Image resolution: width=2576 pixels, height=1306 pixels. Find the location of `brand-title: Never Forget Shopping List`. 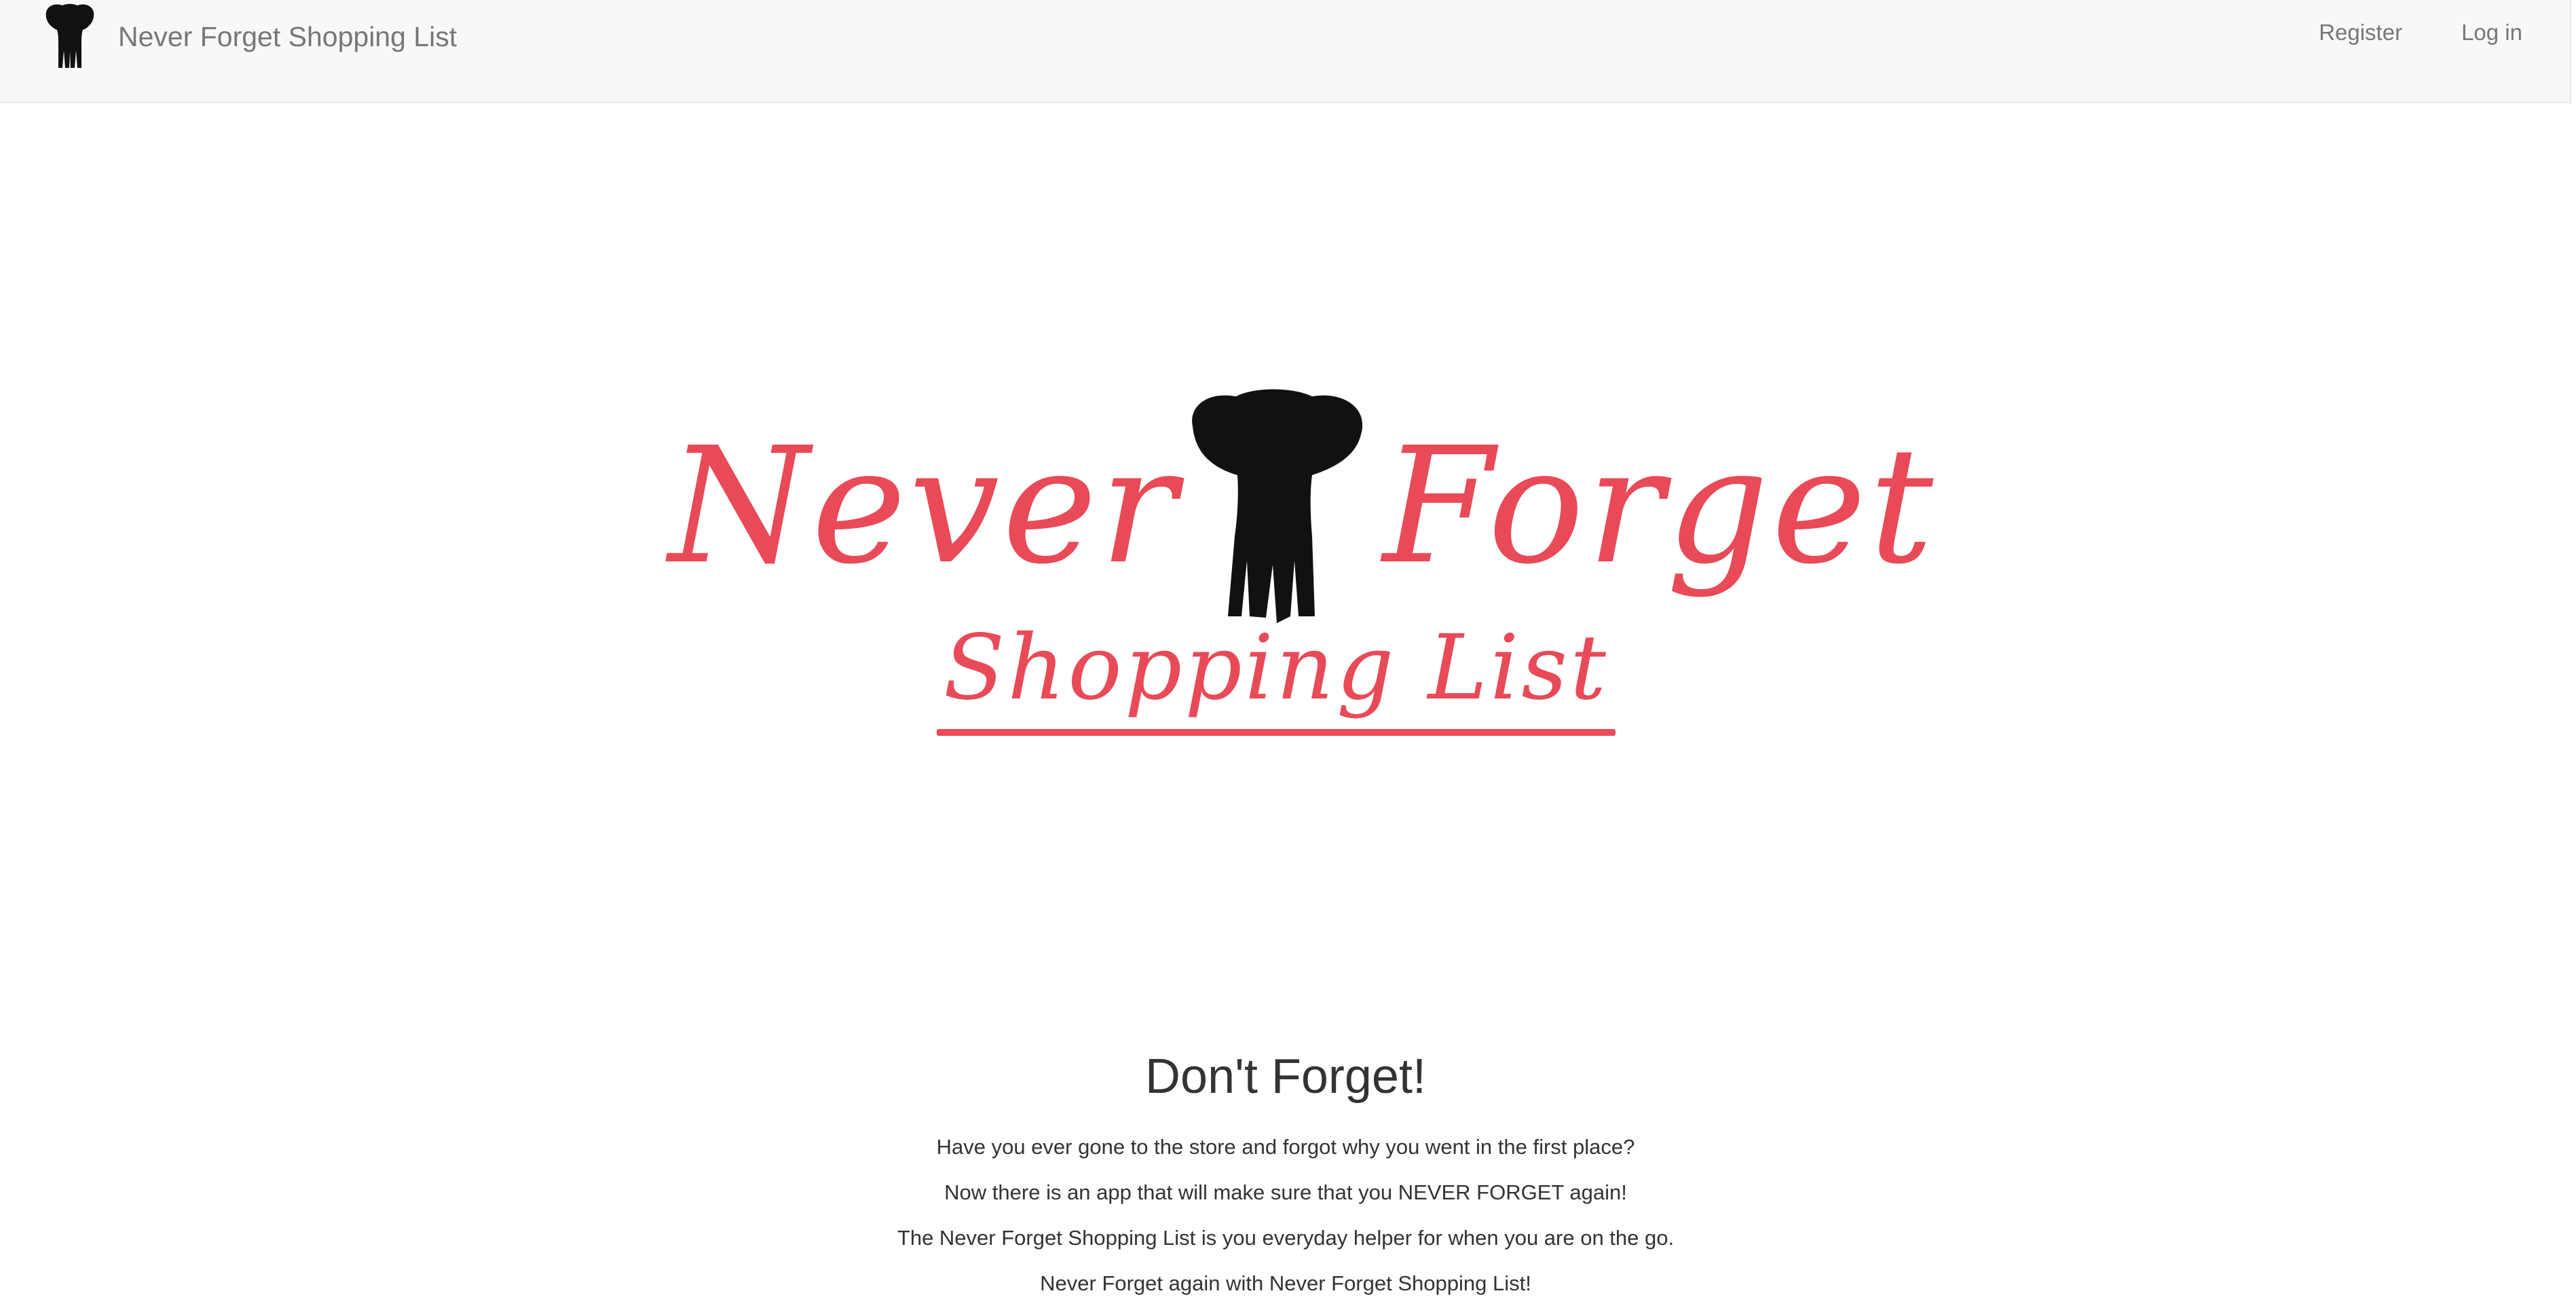

brand-title: Never Forget Shopping List is located at coordinates (288, 36).